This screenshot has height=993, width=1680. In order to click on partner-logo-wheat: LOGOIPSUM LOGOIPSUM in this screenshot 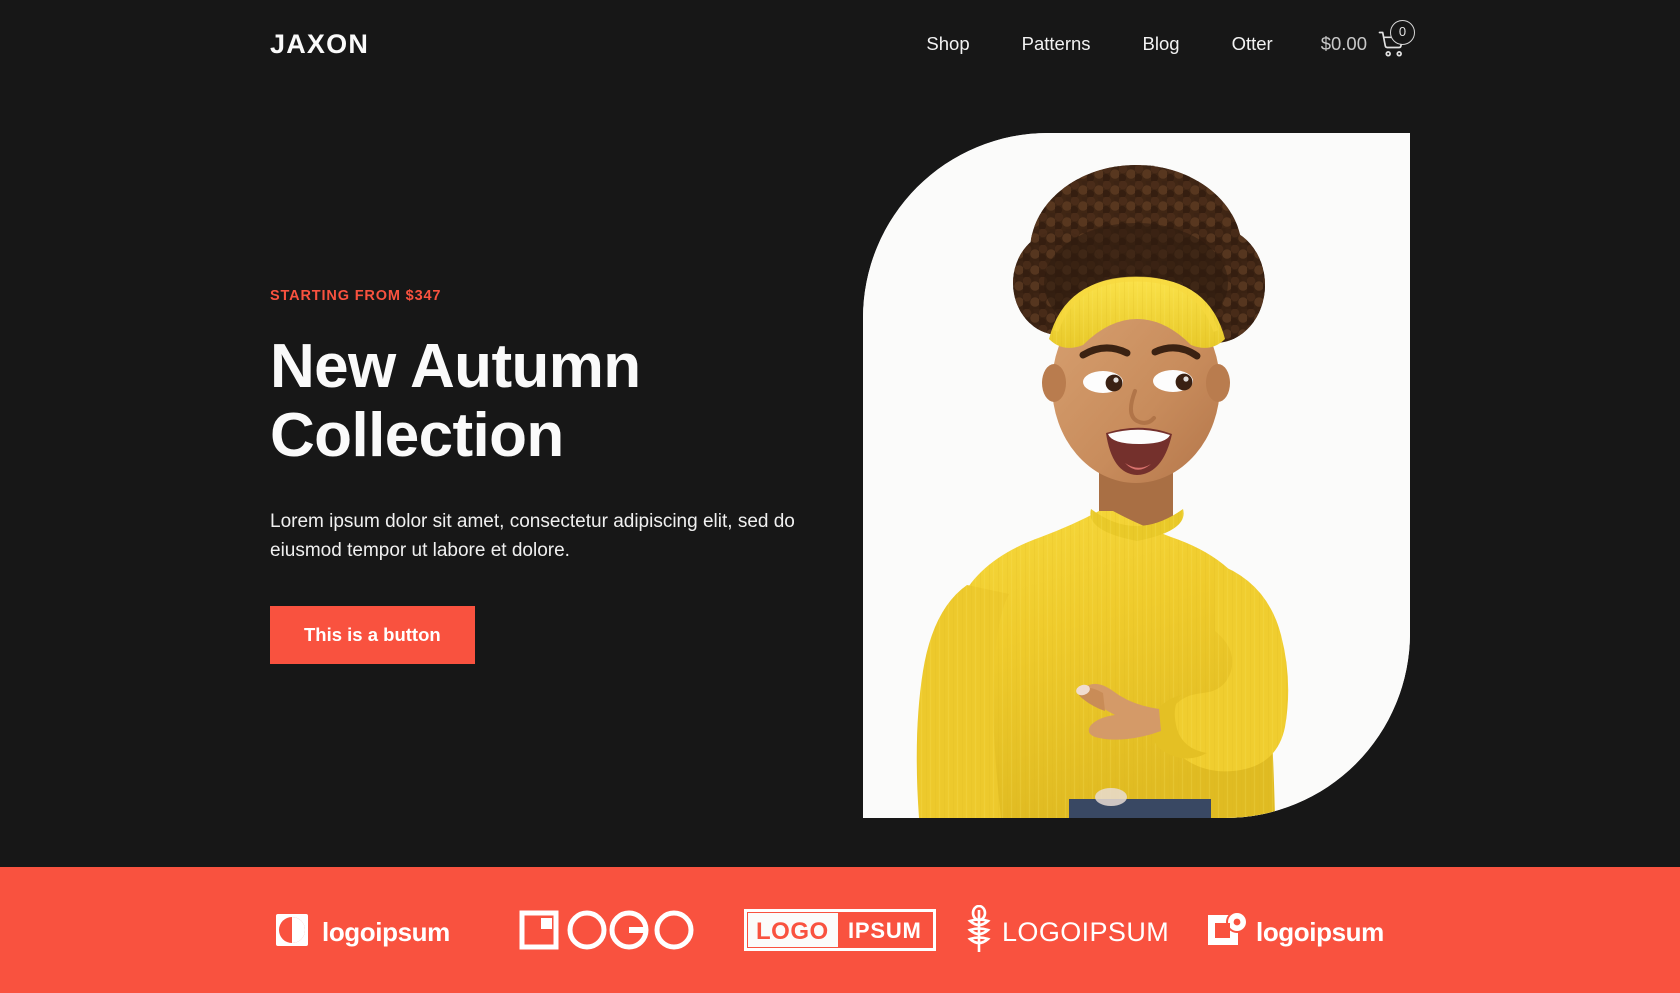, I will do `click(1072, 930)`.